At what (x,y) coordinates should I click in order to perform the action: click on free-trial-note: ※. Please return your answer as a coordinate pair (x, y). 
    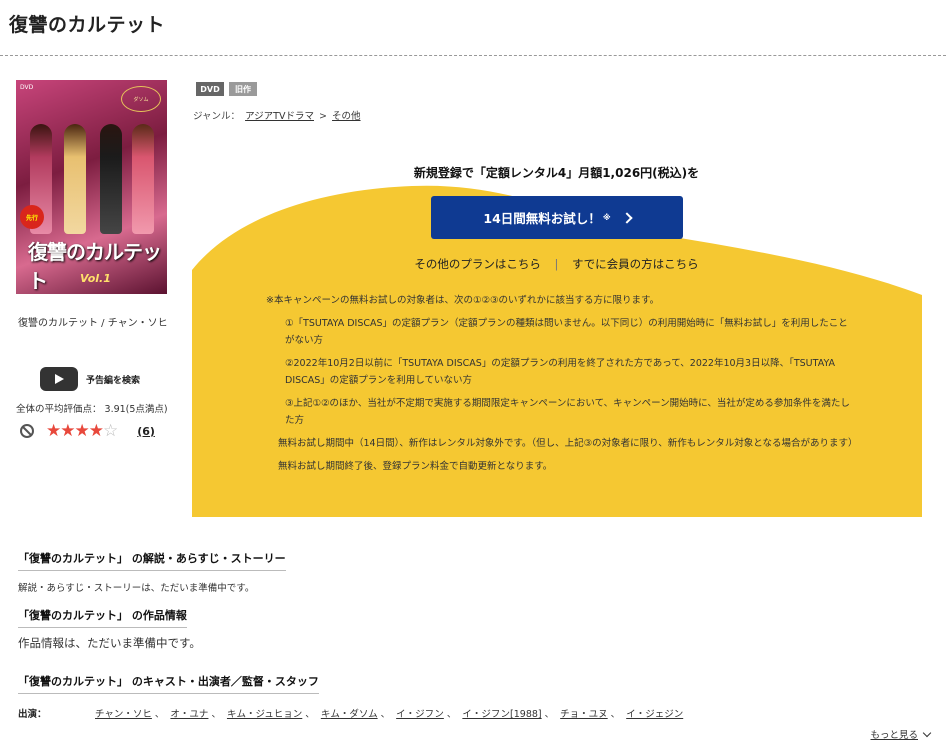
    Looking at the image, I should click on (606, 217).